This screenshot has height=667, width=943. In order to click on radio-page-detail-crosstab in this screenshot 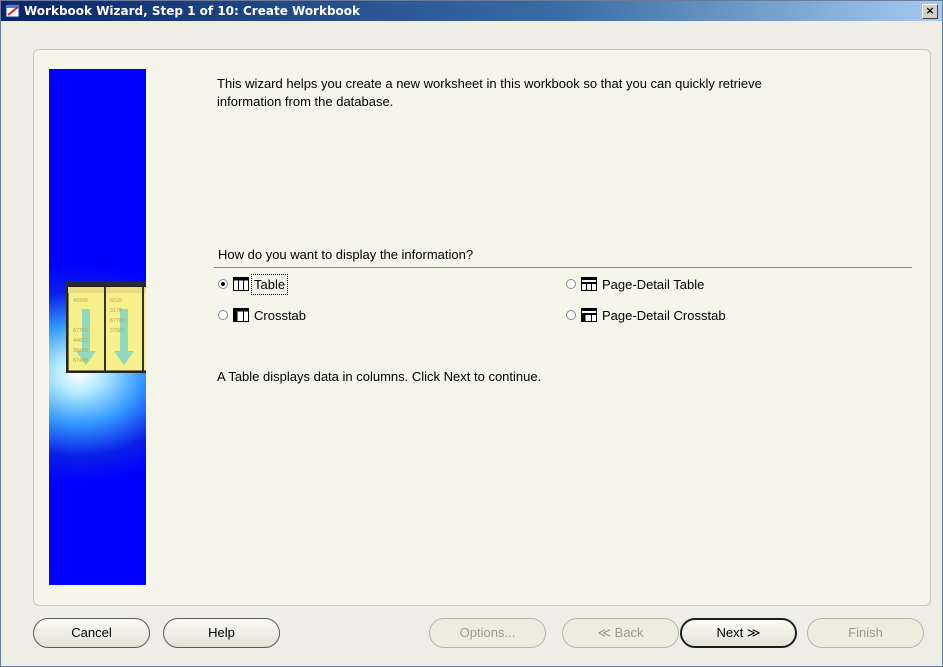, I will do `click(571, 315)`.